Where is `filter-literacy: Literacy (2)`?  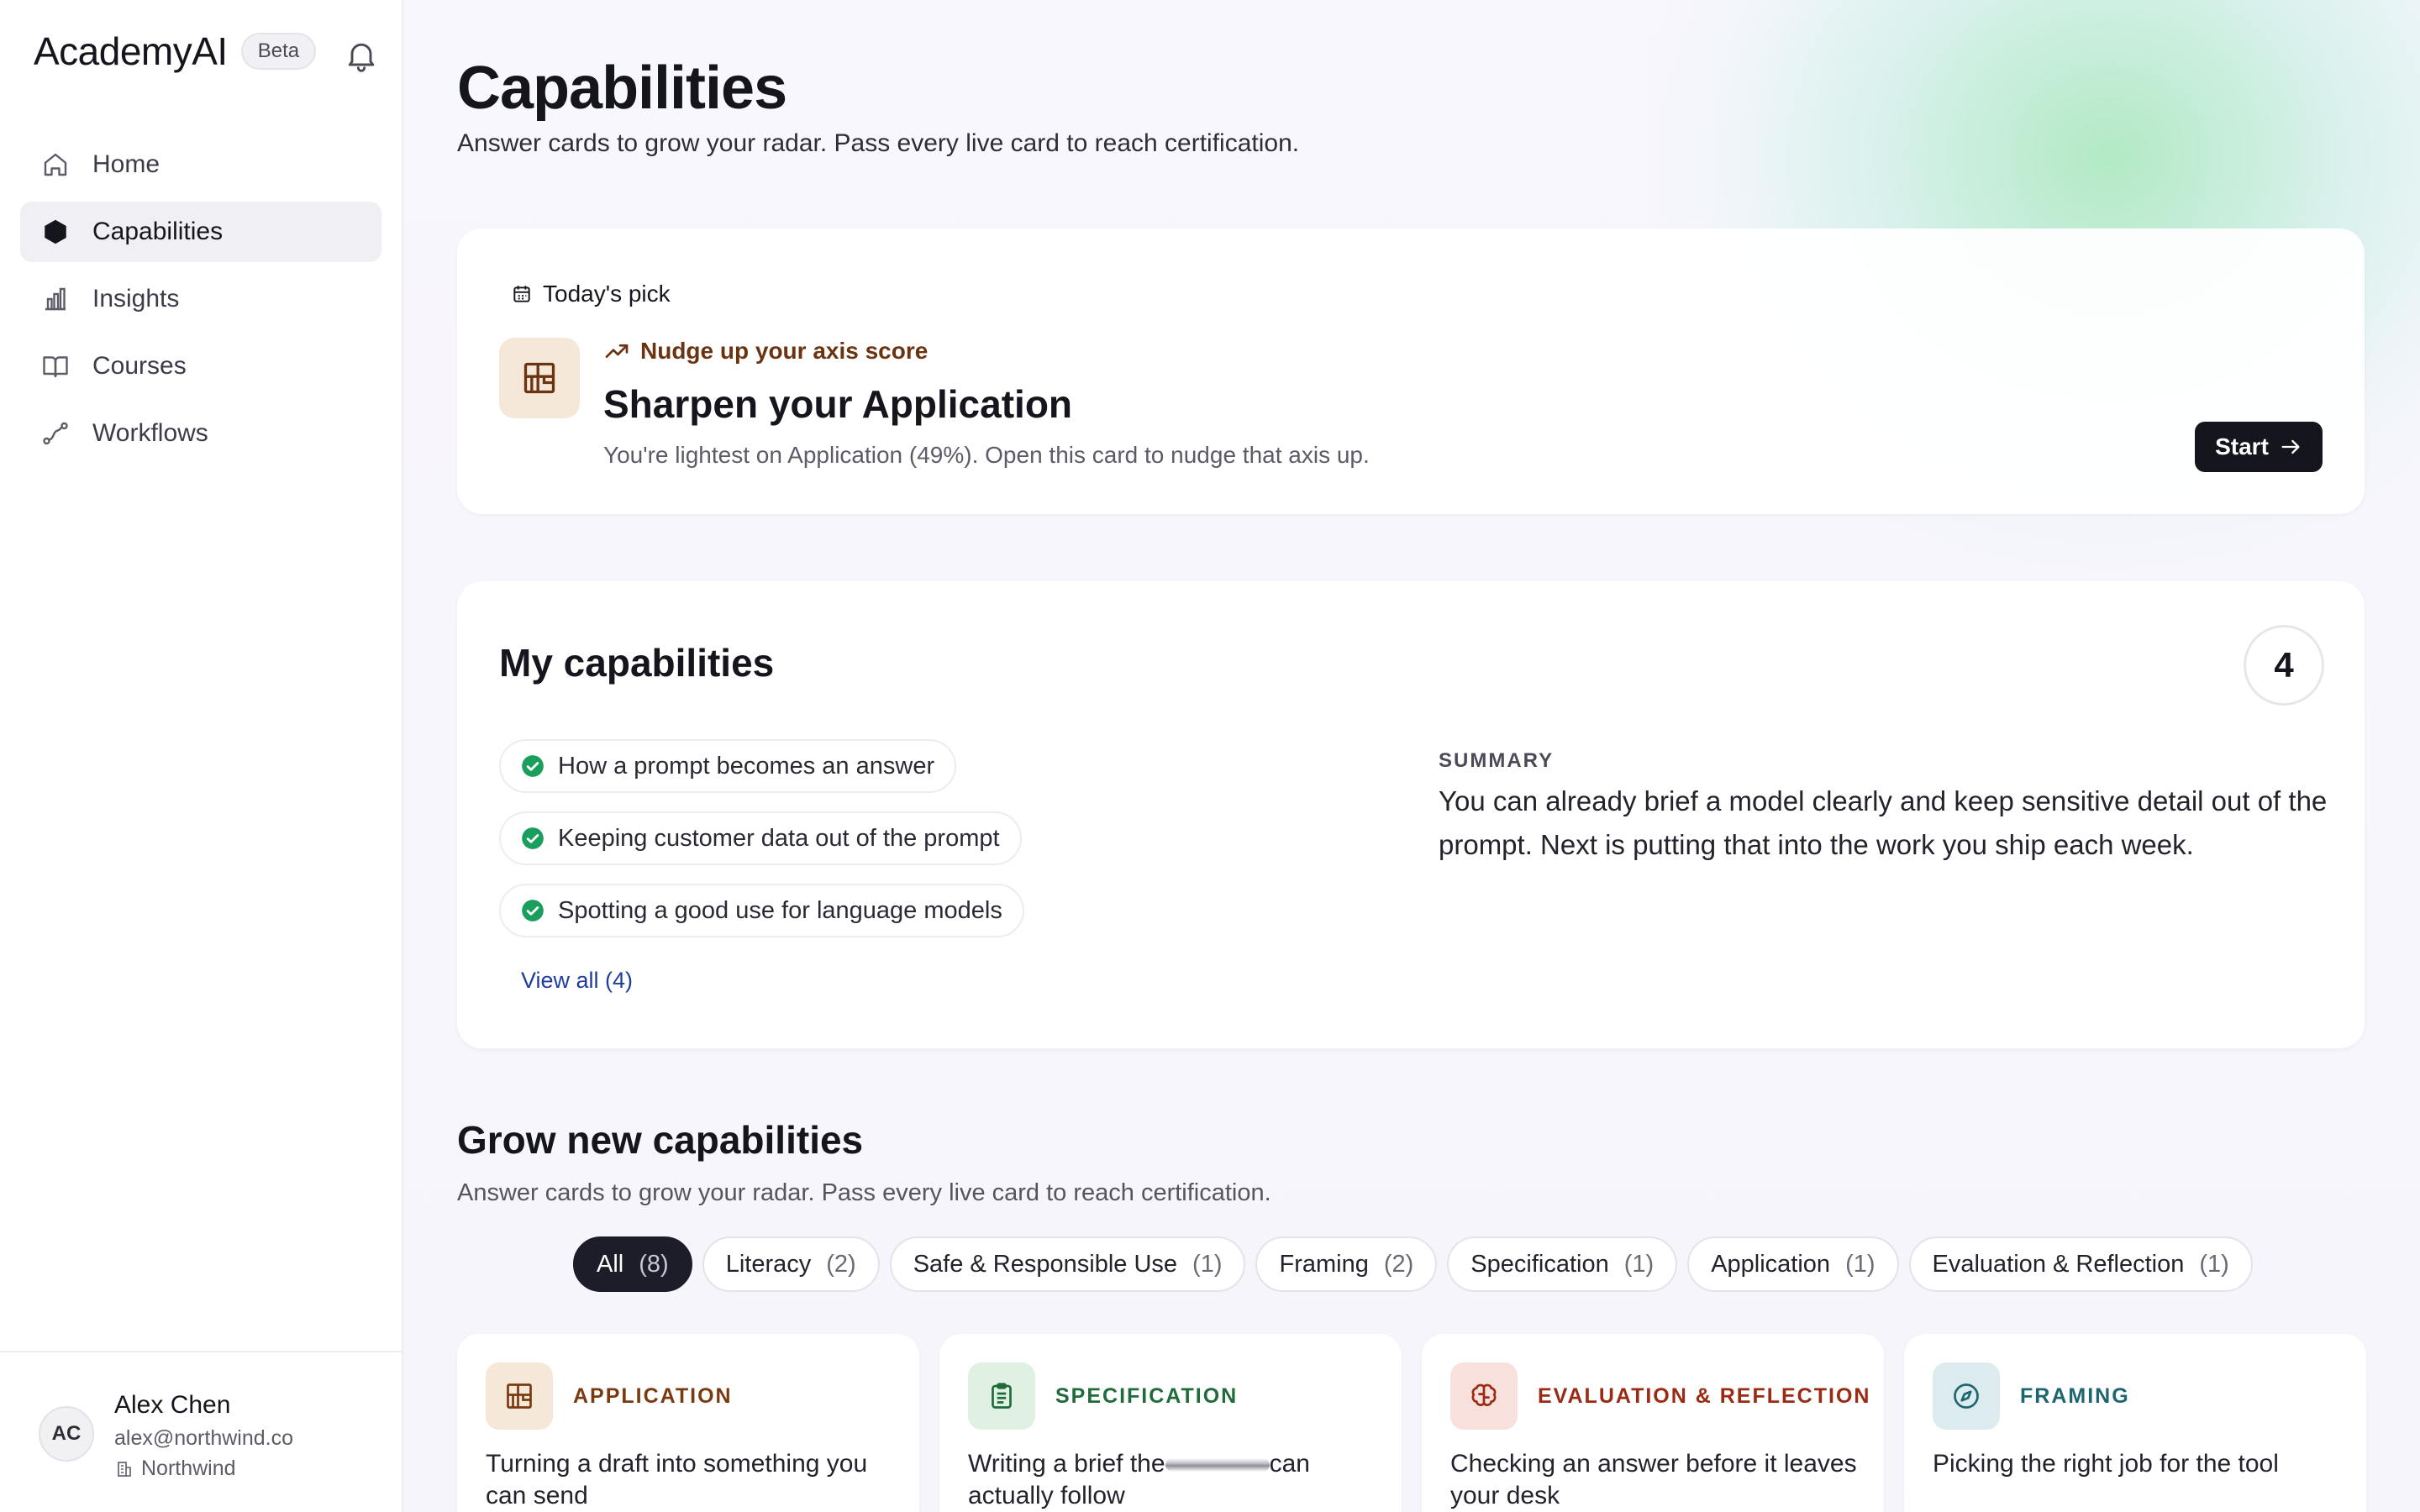
filter-literacy: Literacy (2) is located at coordinates (791, 1264).